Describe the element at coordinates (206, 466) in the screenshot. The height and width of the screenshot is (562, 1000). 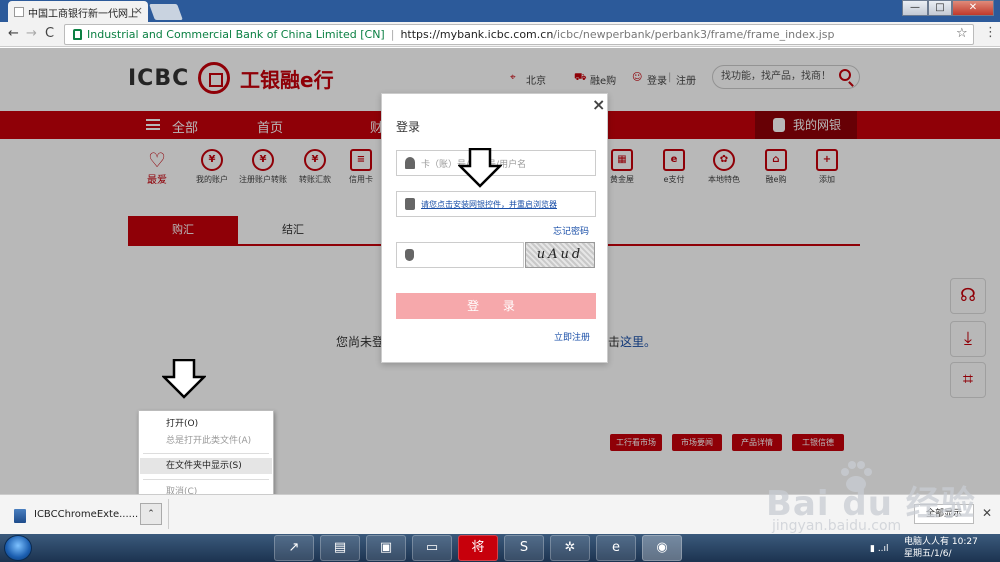
I see `menu-item-show-in-folder: 在文件夹中显示(S)` at that location.